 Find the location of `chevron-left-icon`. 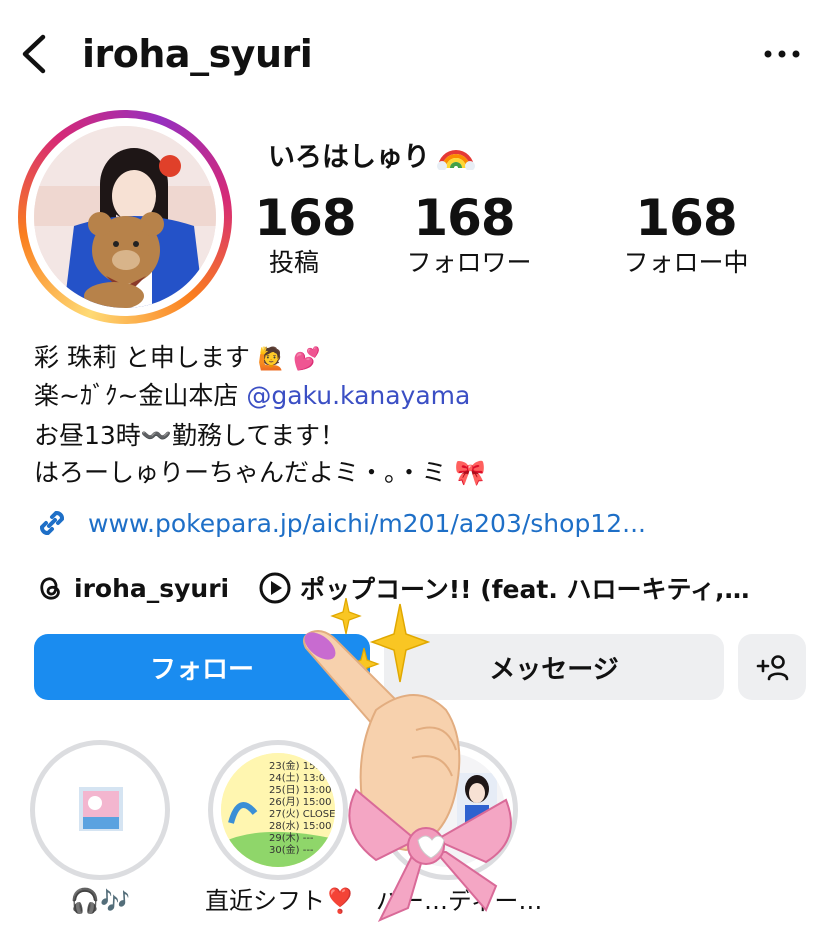

chevron-left-icon is located at coordinates (34, 54).